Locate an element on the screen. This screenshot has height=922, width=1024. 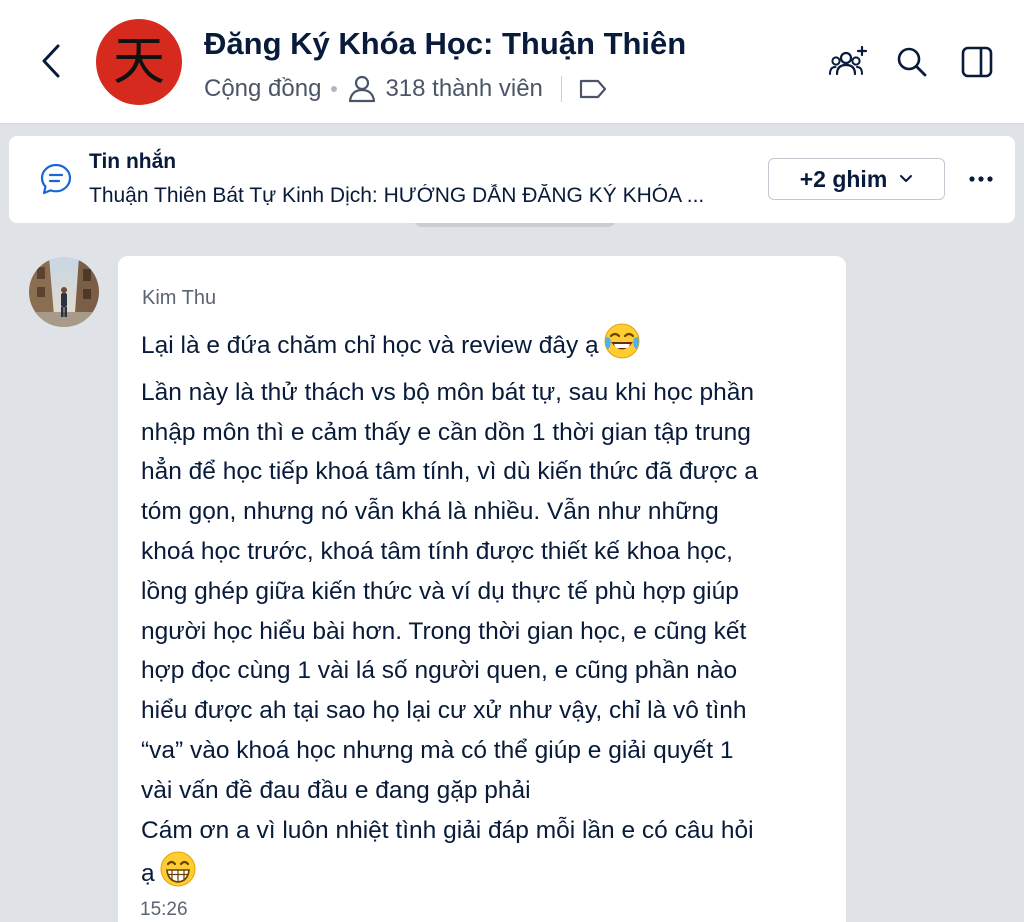
message-line: ạ is located at coordinates (491, 875).